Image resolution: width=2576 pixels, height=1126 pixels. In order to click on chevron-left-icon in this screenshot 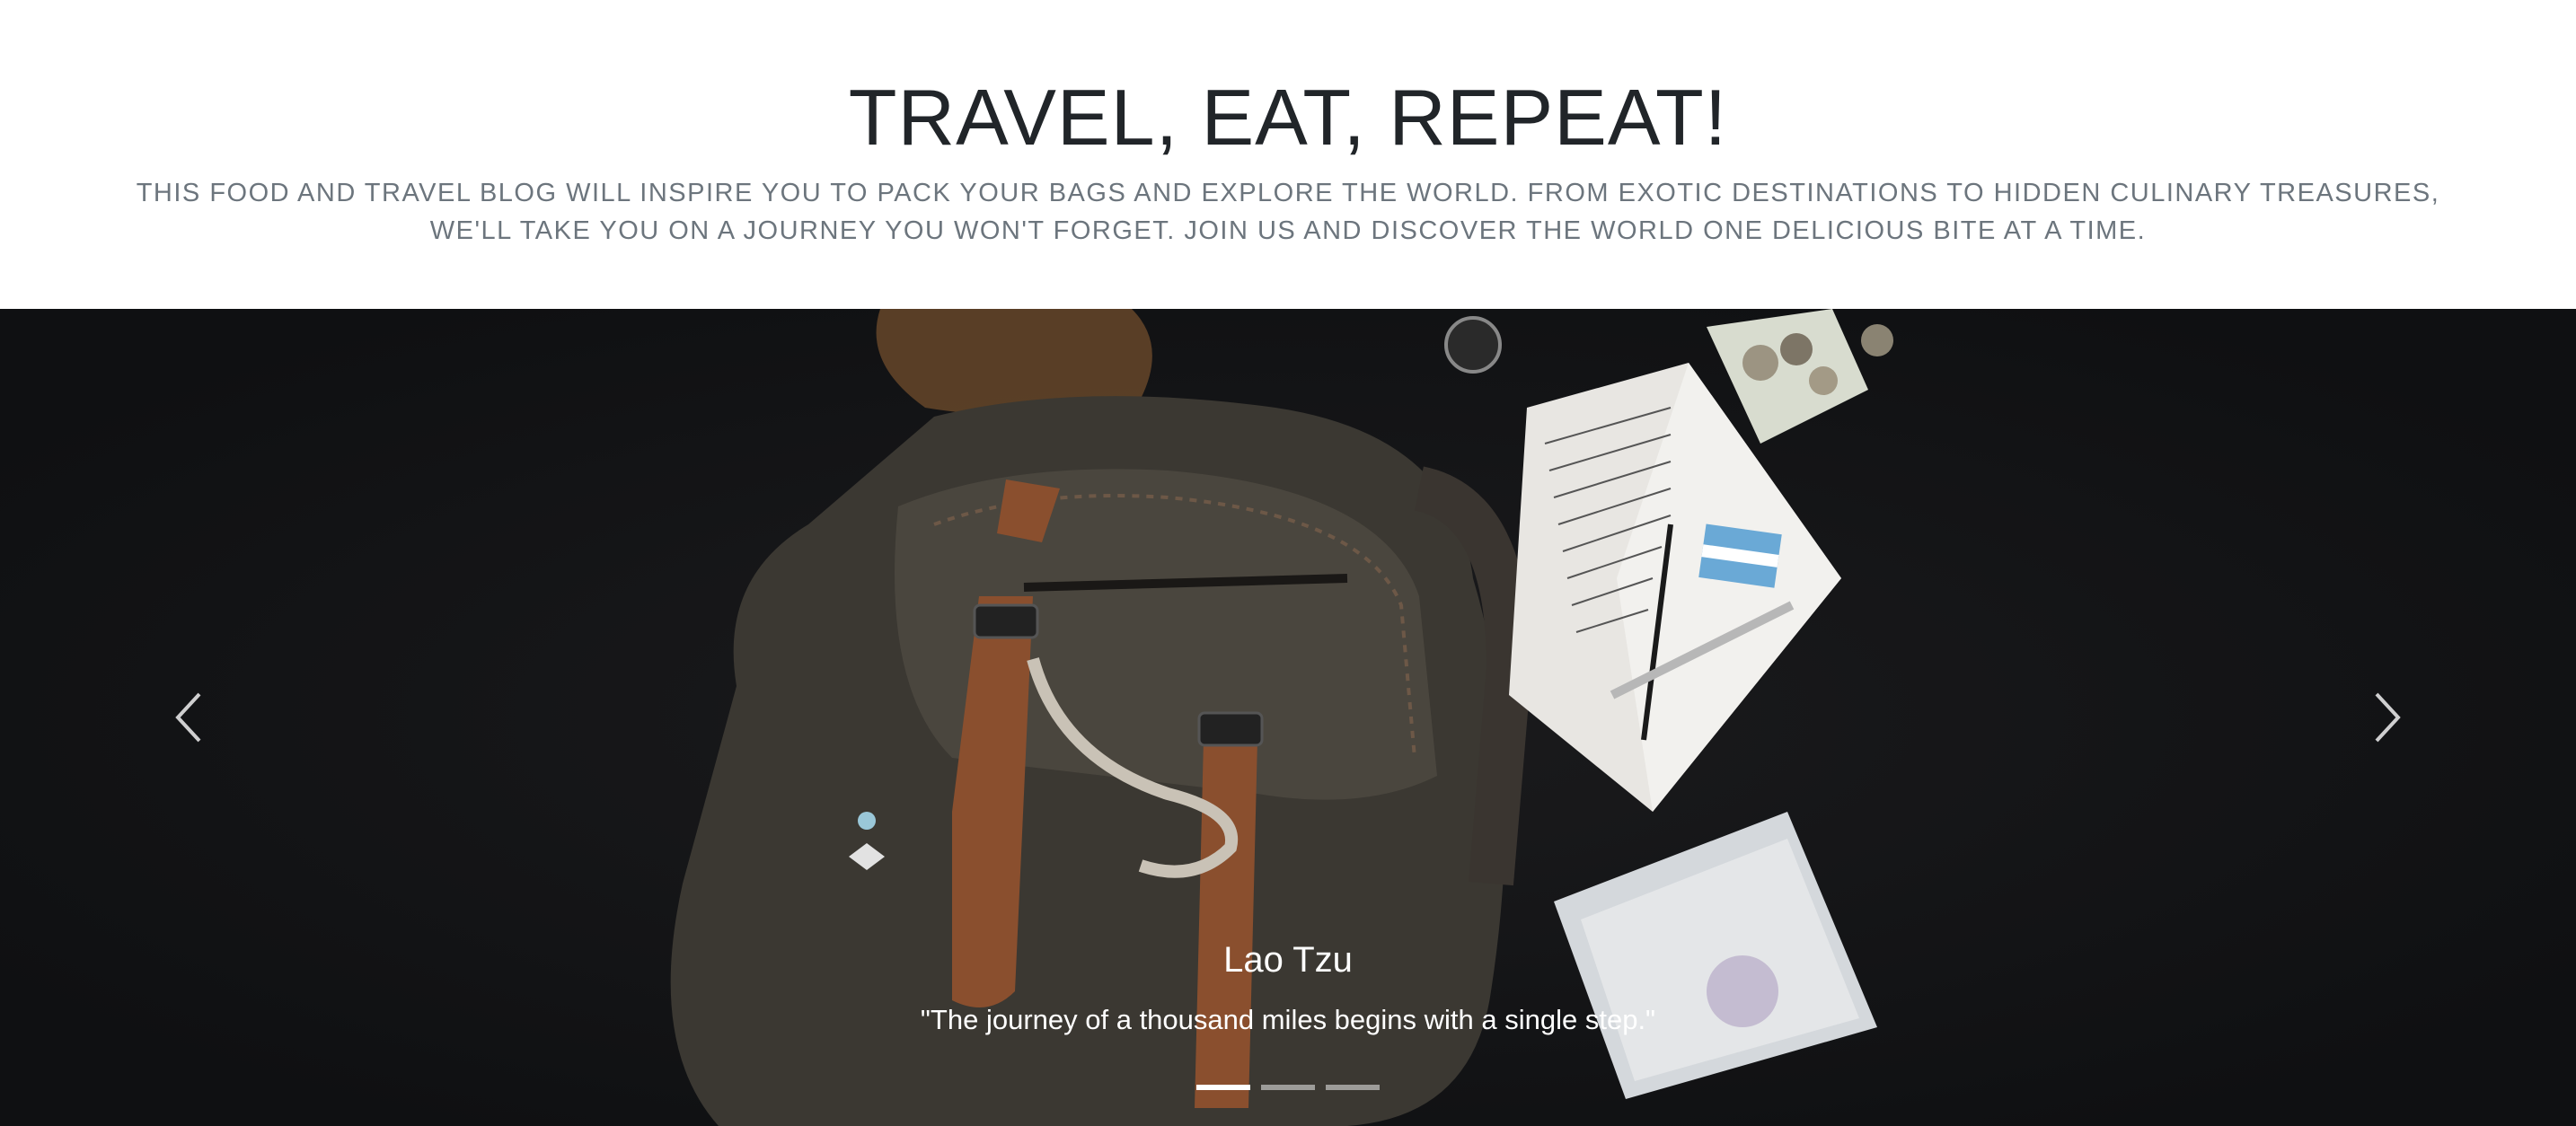, I will do `click(188, 717)`.